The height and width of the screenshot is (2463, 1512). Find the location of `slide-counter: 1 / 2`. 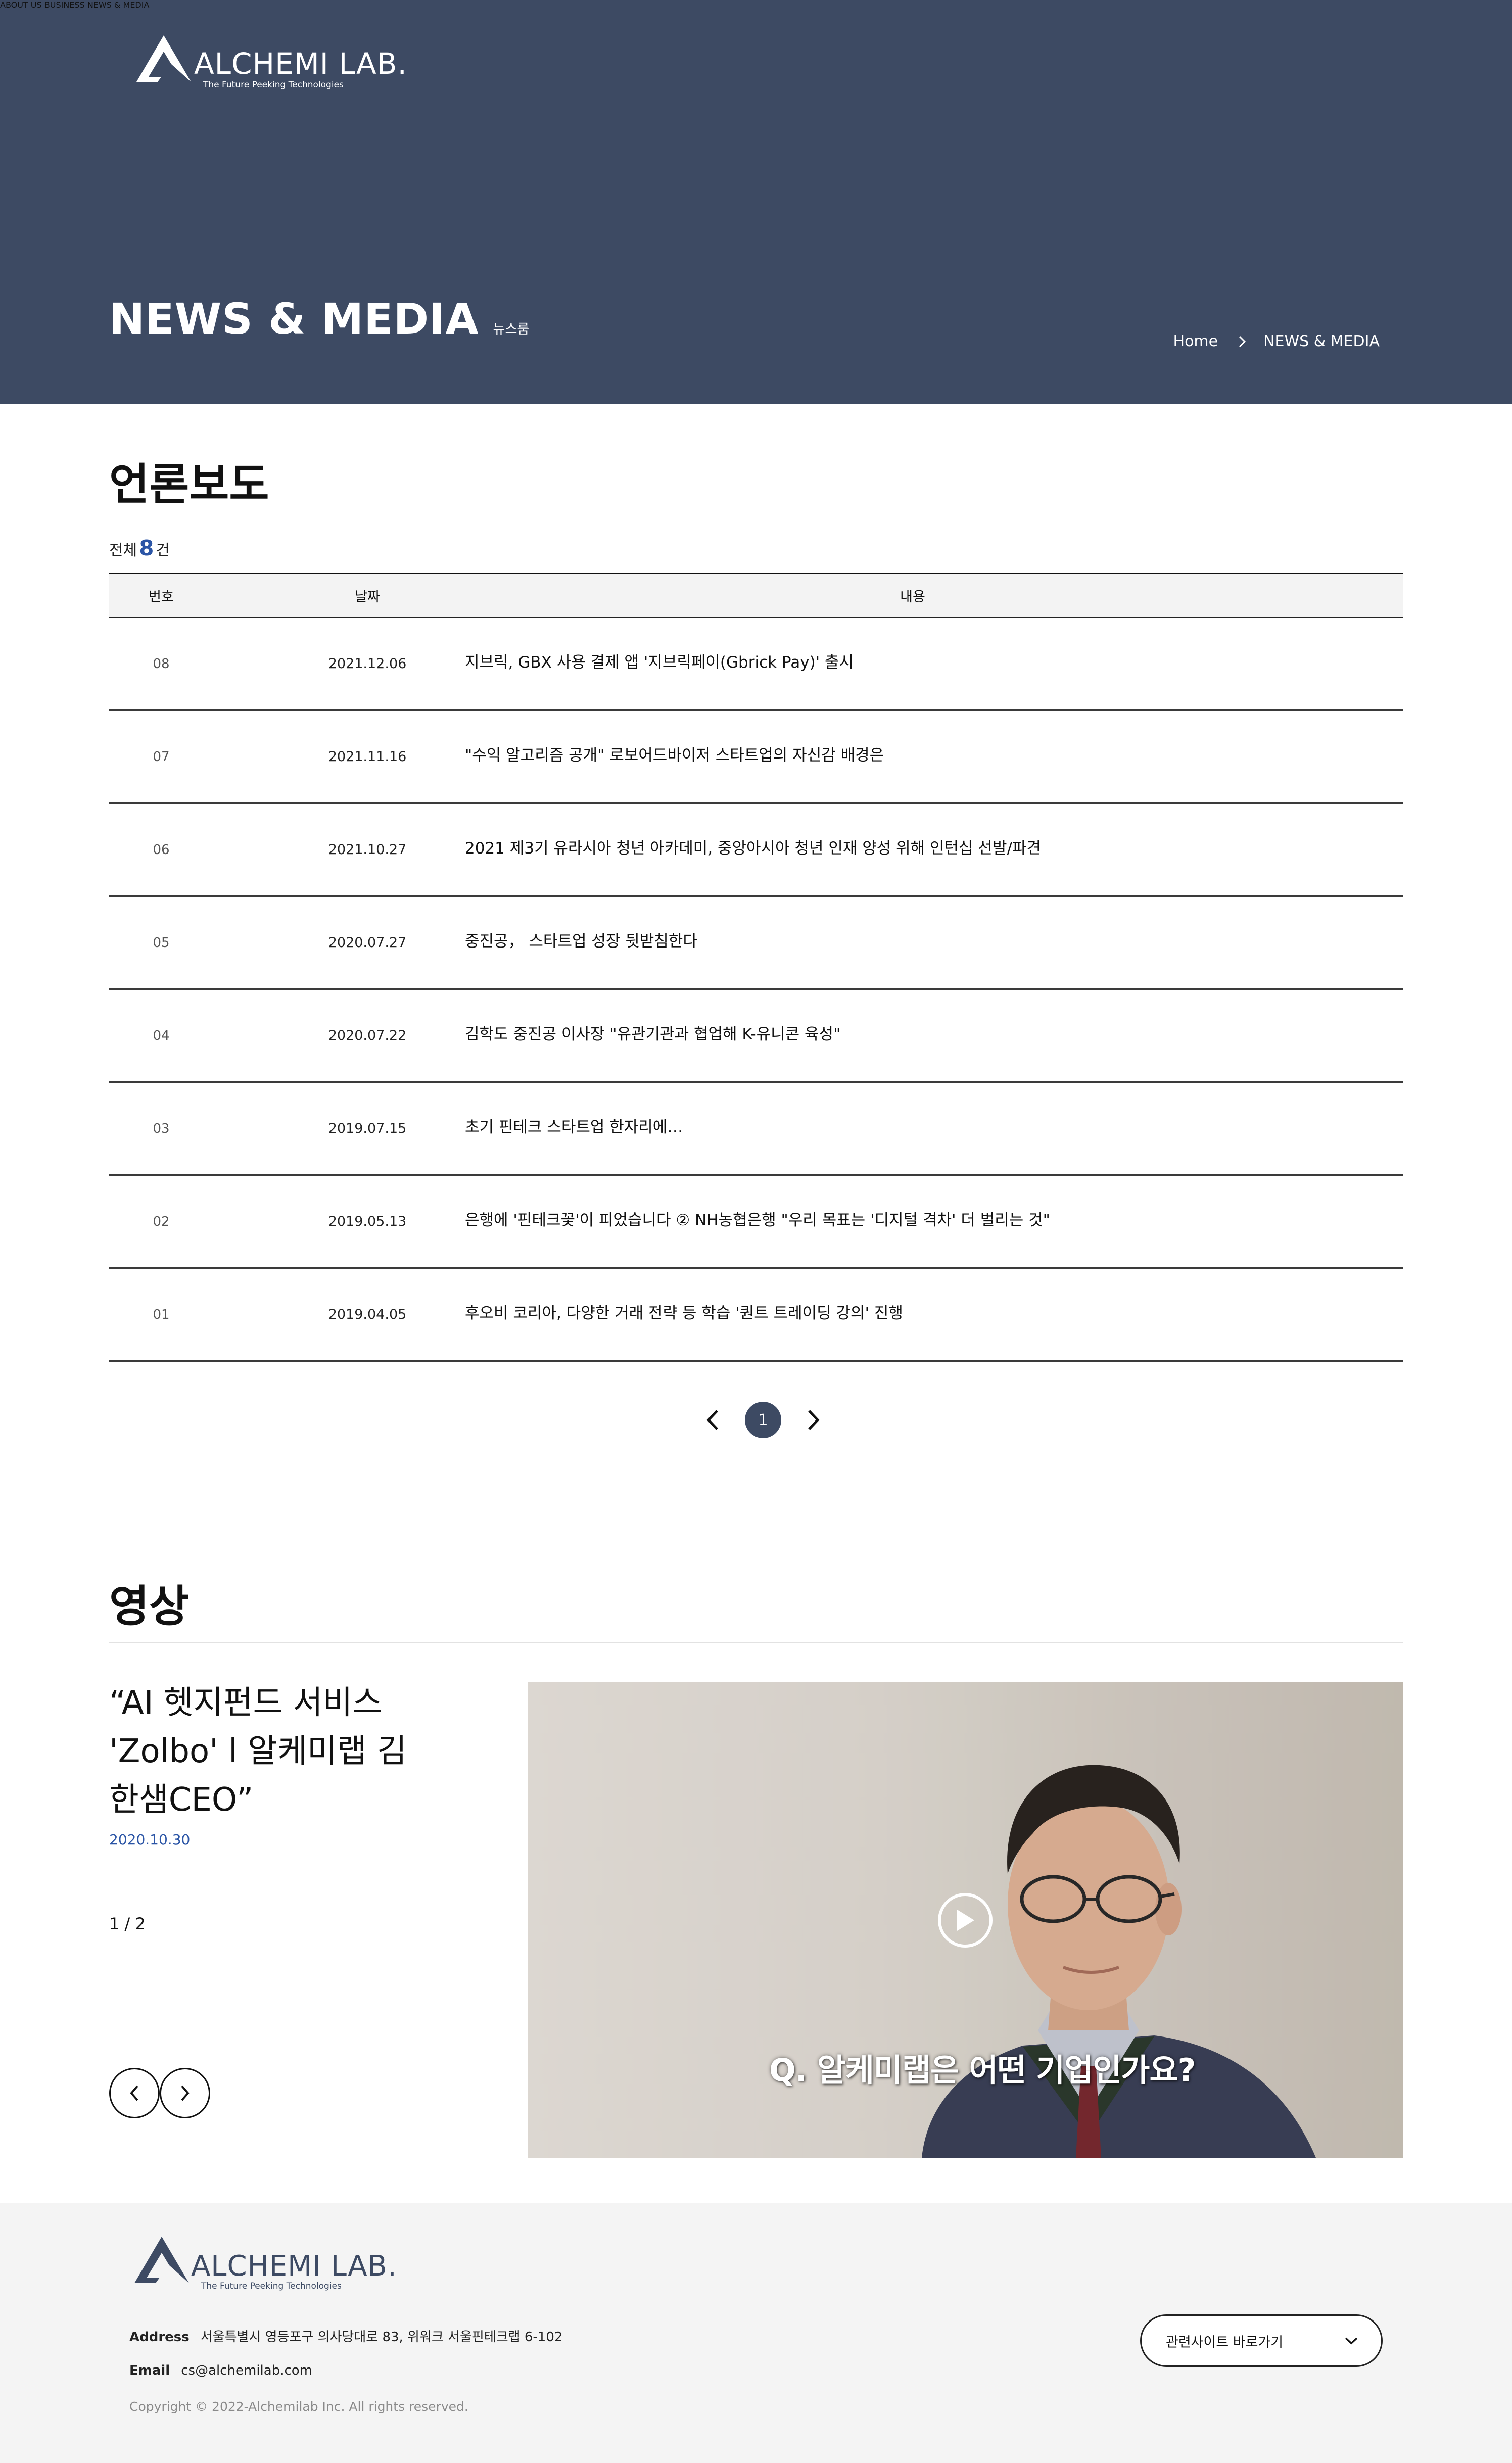

slide-counter: 1 / 2 is located at coordinates (127, 1923).